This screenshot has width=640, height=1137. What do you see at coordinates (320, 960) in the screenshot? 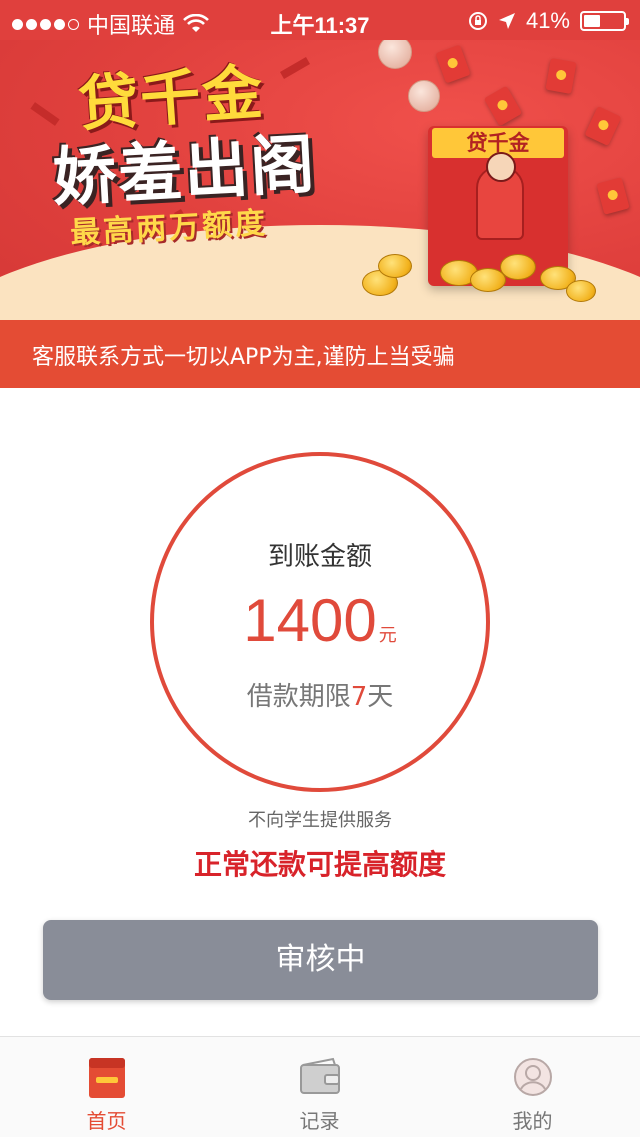
I see `review-status-button: 审核中` at bounding box center [320, 960].